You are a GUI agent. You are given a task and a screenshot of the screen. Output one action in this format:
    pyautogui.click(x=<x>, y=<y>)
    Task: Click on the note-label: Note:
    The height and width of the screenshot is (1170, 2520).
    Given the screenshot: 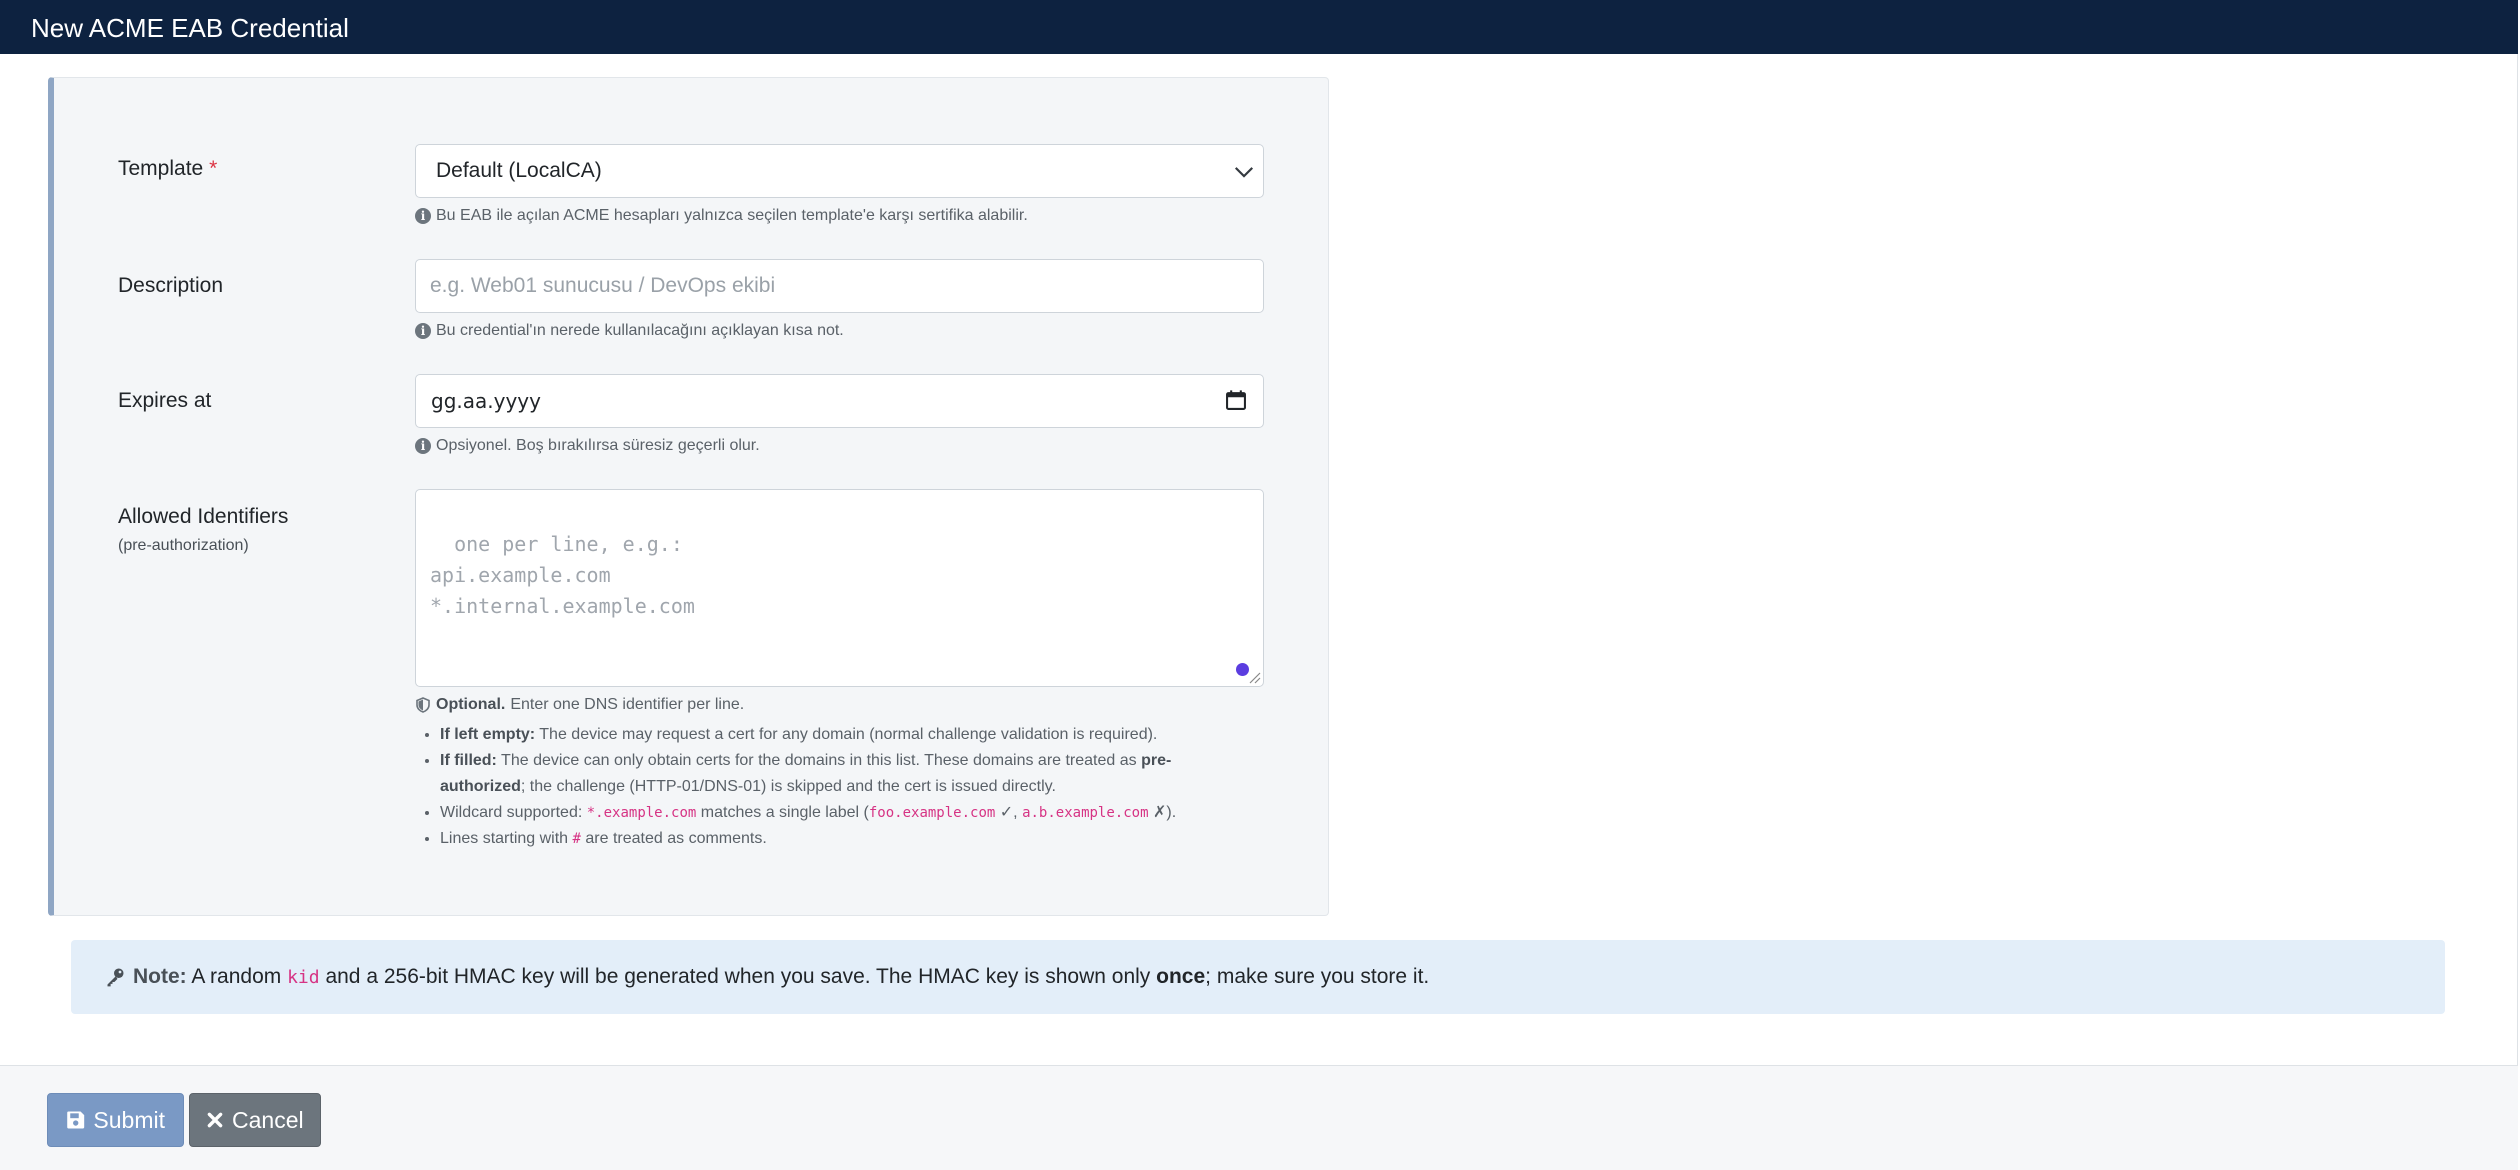 What is the action you would take?
    pyautogui.click(x=160, y=976)
    